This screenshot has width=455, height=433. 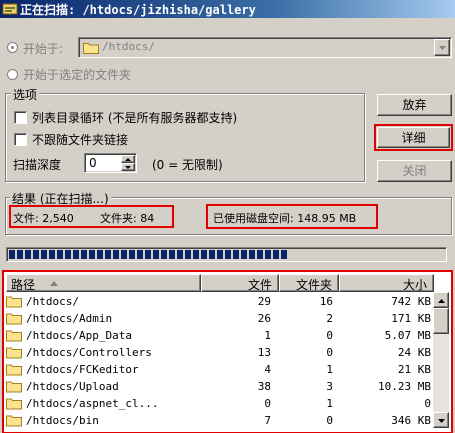 I want to click on row-files: 29, so click(x=264, y=301).